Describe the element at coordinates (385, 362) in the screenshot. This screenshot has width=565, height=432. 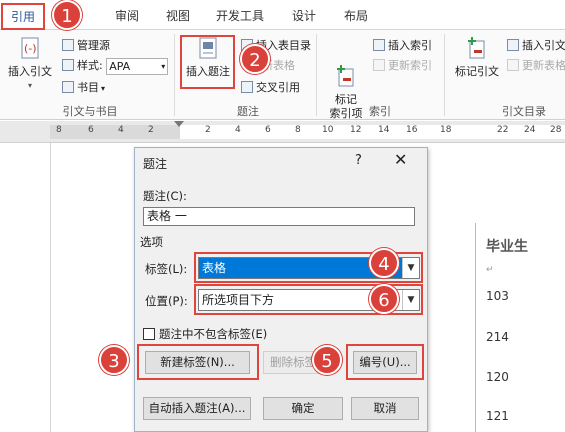
I see `highlight-numbering` at that location.